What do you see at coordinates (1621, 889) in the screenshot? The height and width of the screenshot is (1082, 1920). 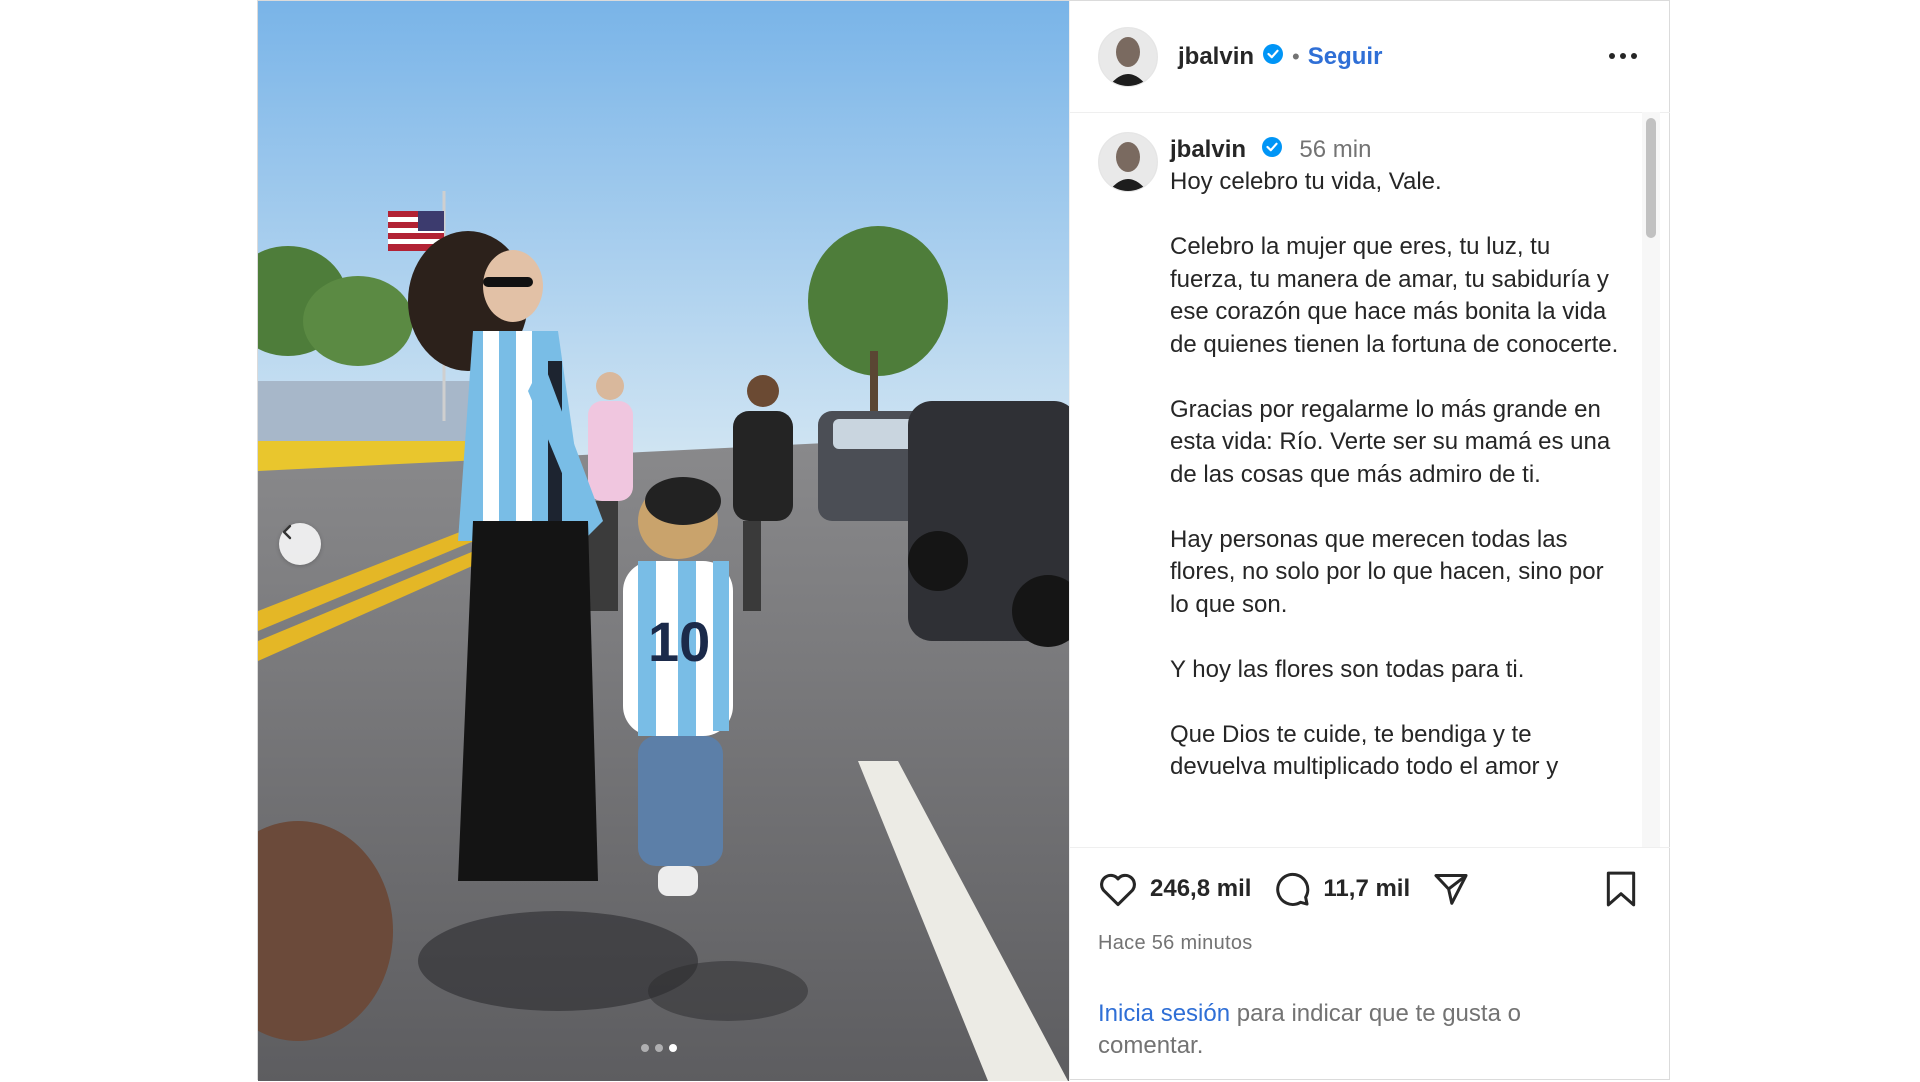 I see `bookmark-icon` at bounding box center [1621, 889].